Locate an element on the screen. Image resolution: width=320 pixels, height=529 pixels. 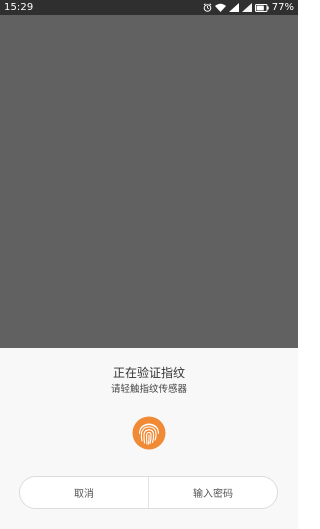
status-bar: 15:29 77% is located at coordinates (149, 7).